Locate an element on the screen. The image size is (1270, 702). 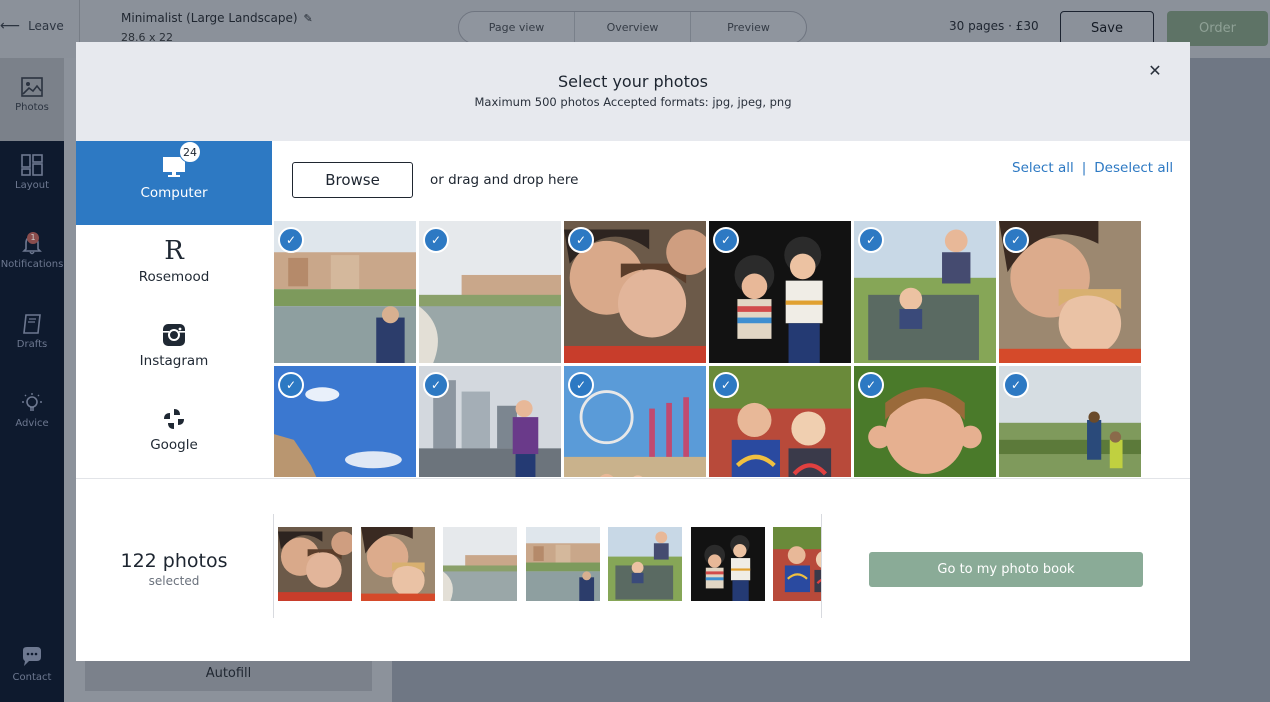
selected-photos-strip is located at coordinates (547, 566).